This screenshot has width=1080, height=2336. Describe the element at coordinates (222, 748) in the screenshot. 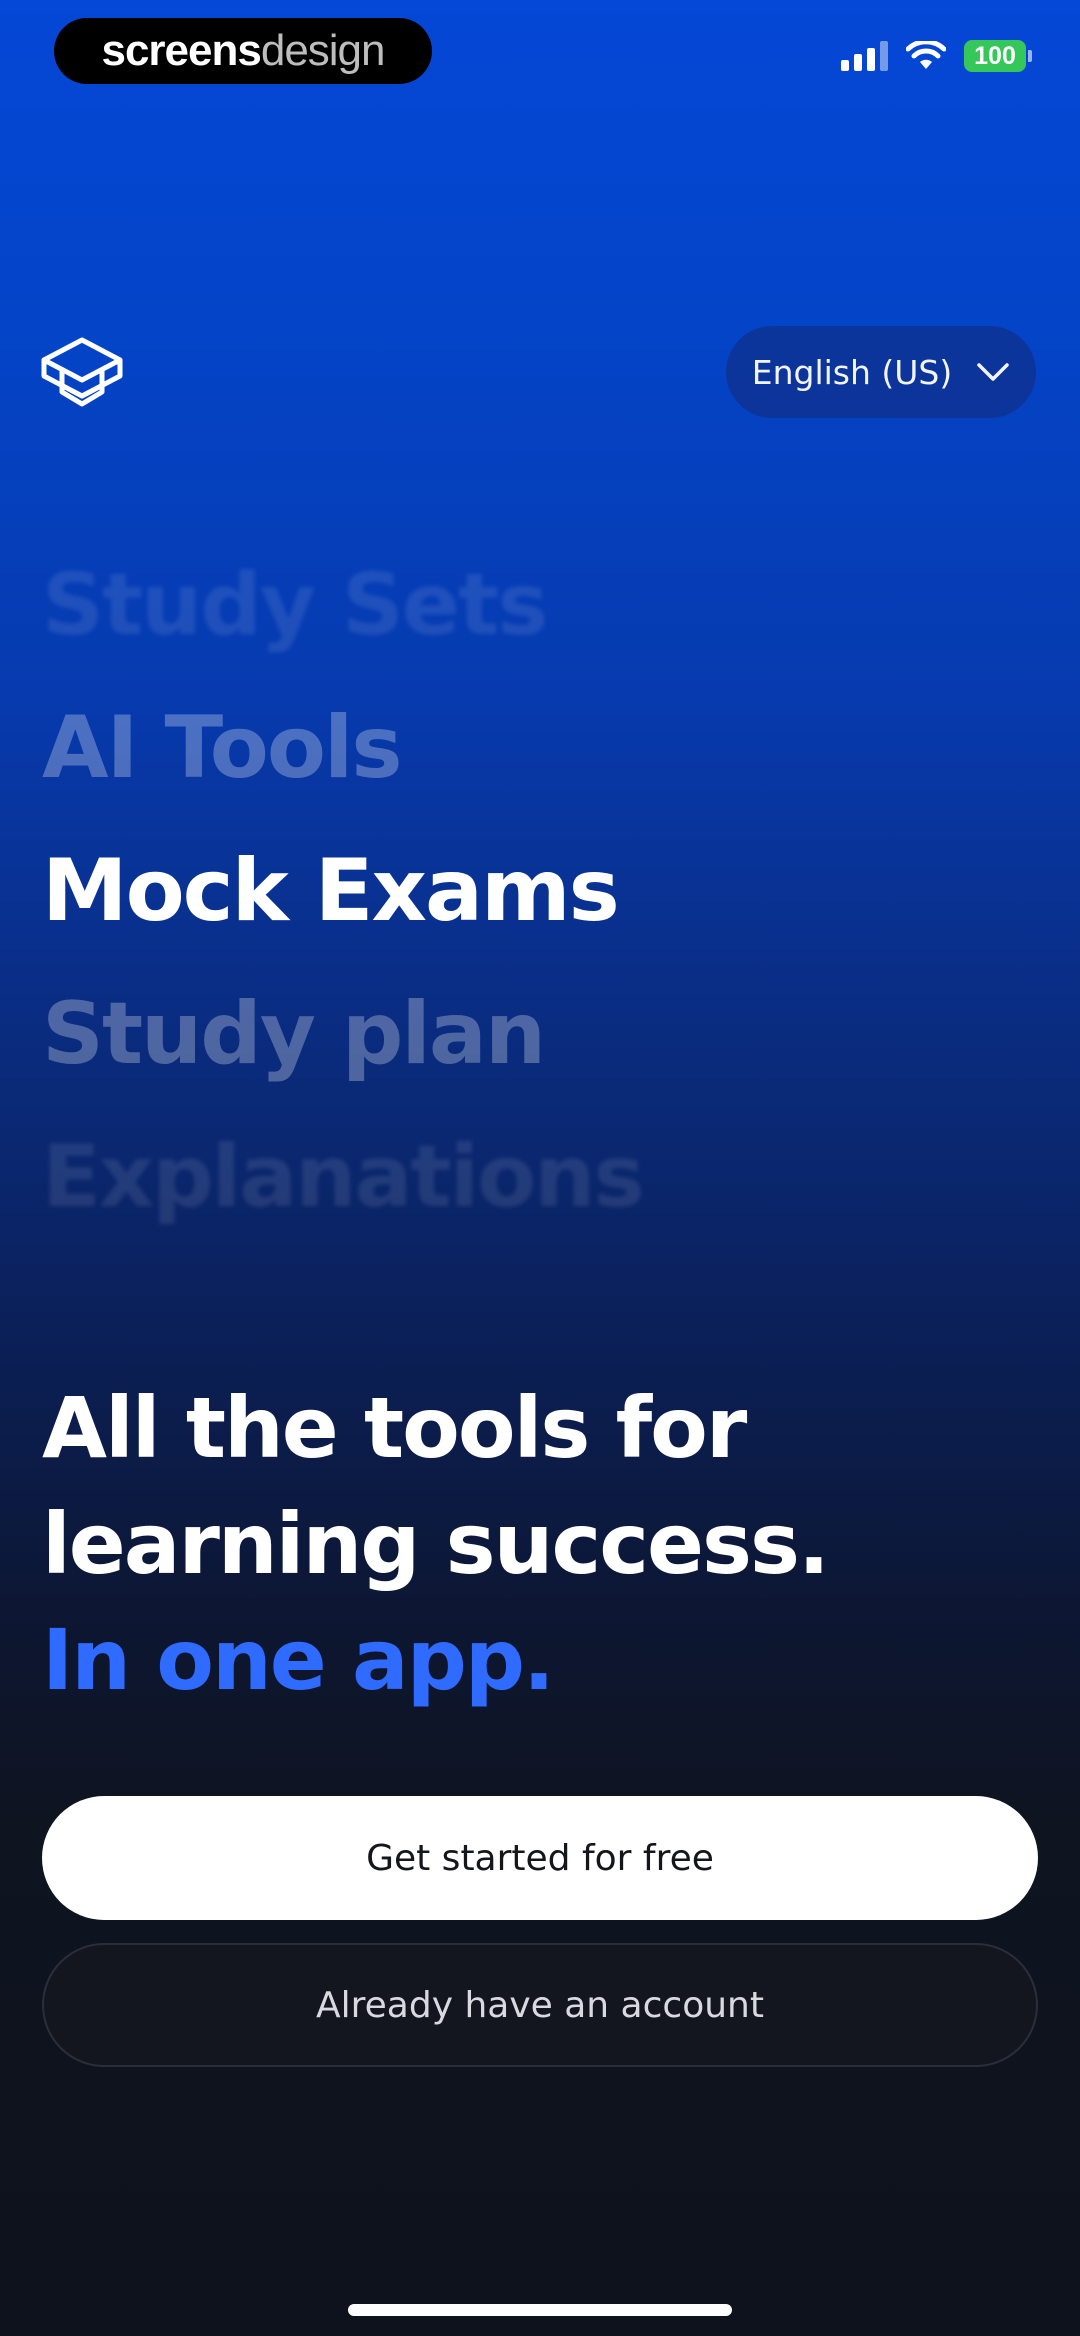

I see `feature-item: AI Tools` at that location.